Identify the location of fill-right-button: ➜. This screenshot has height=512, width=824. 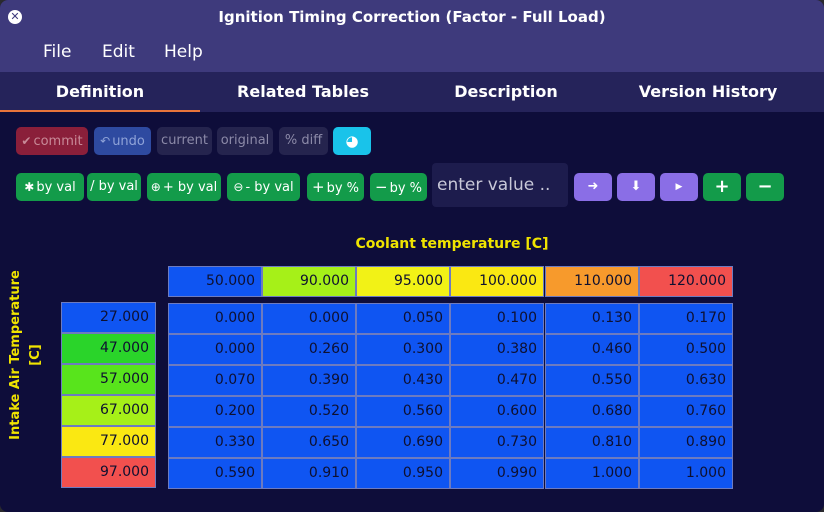
(593, 187).